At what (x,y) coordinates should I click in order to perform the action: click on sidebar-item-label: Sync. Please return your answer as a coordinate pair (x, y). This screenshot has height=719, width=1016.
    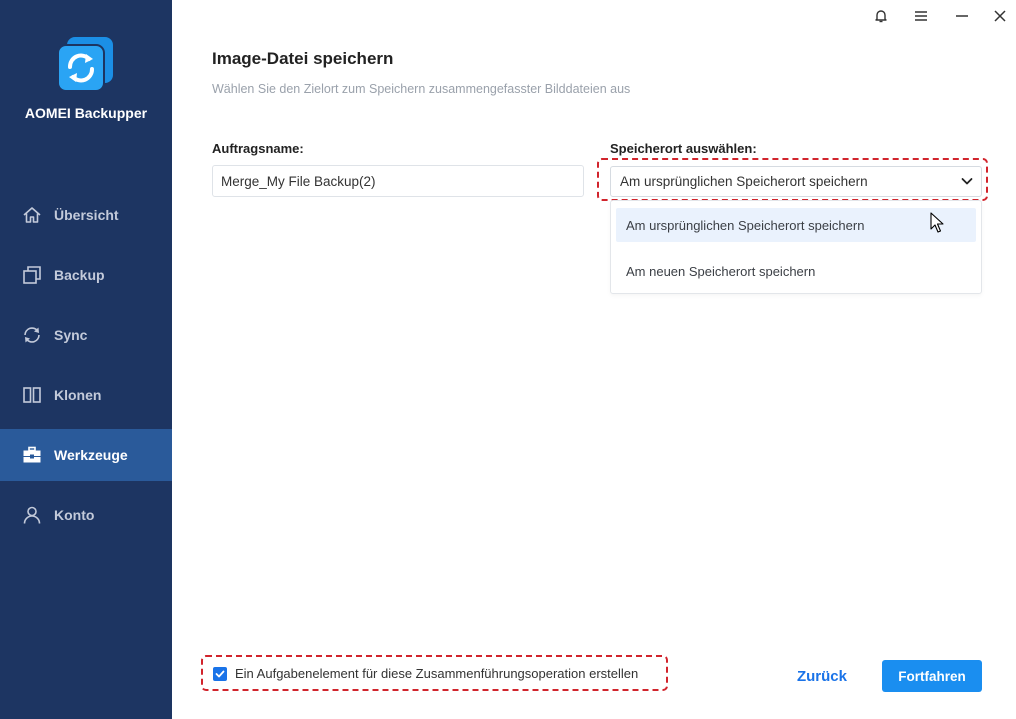
    Looking at the image, I should click on (71, 335).